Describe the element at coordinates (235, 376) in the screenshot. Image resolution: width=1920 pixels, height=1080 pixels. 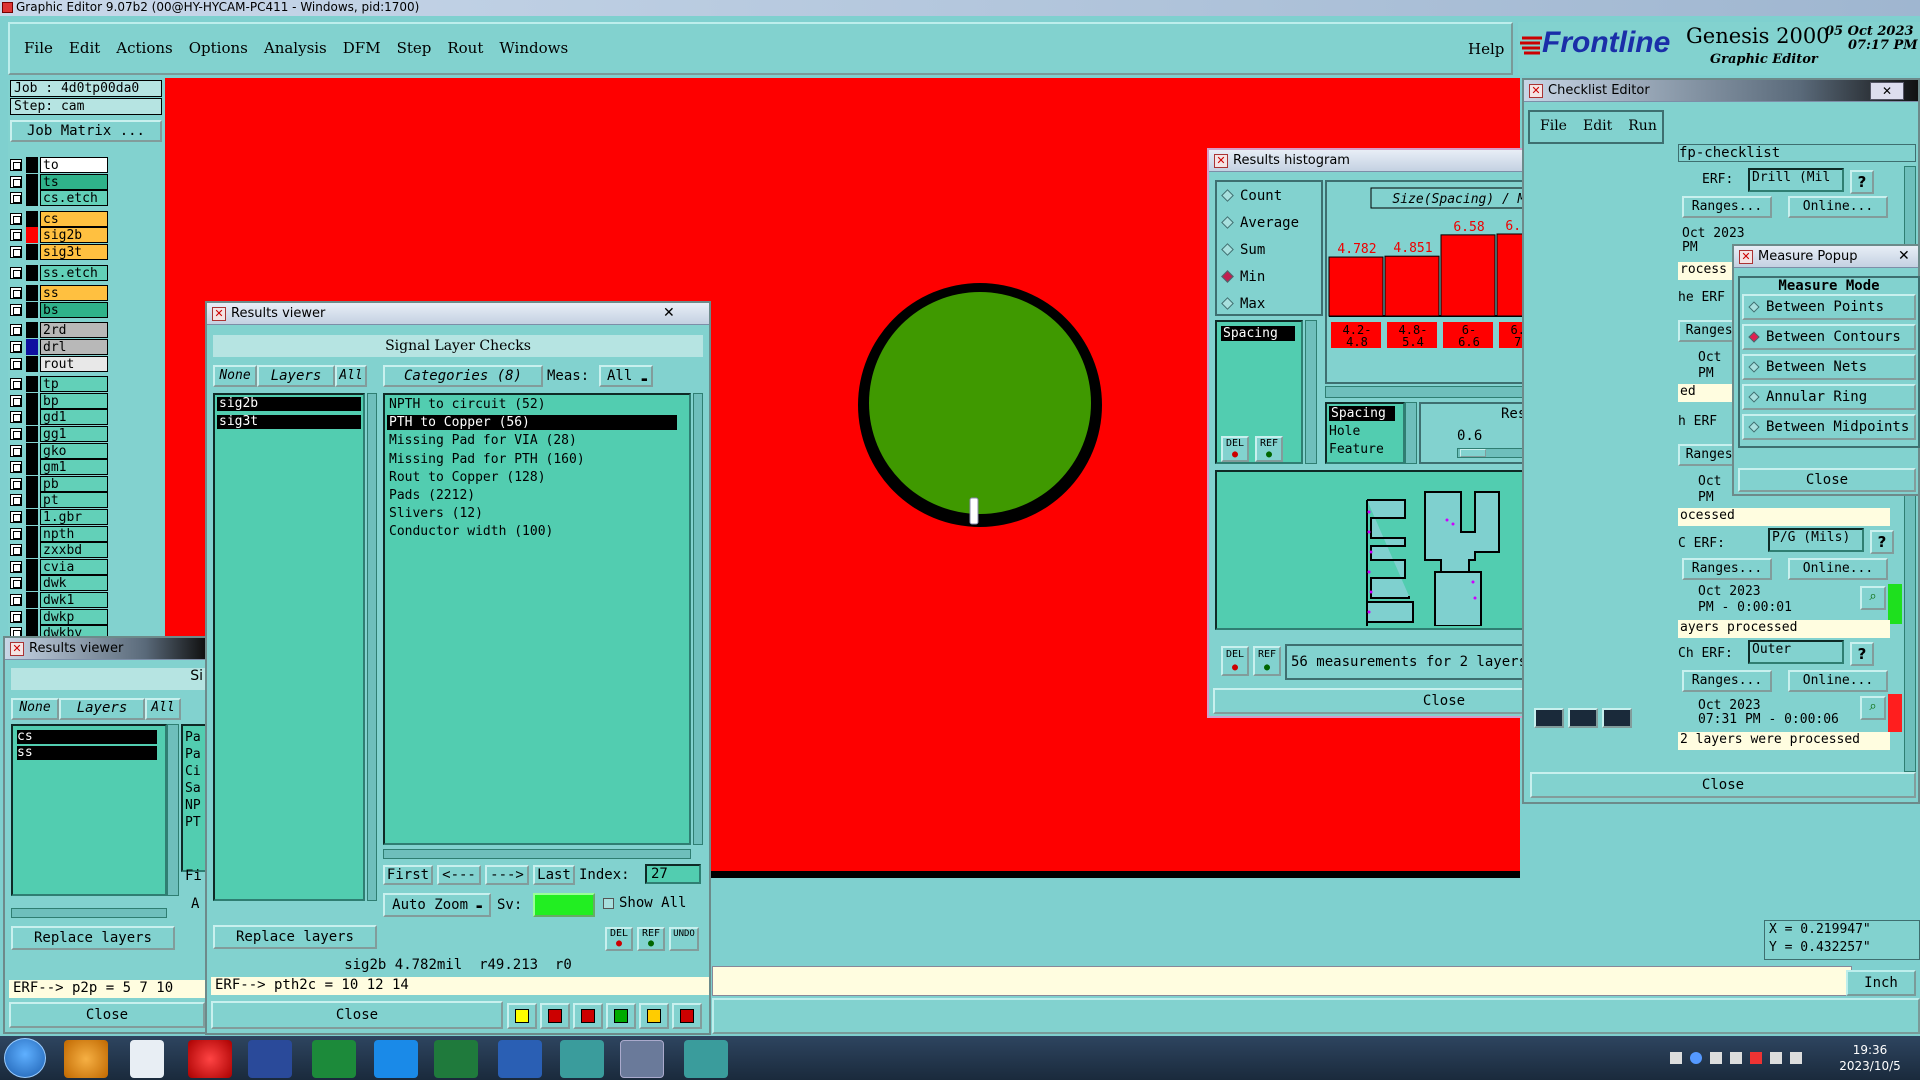
I see `none-button: None` at that location.